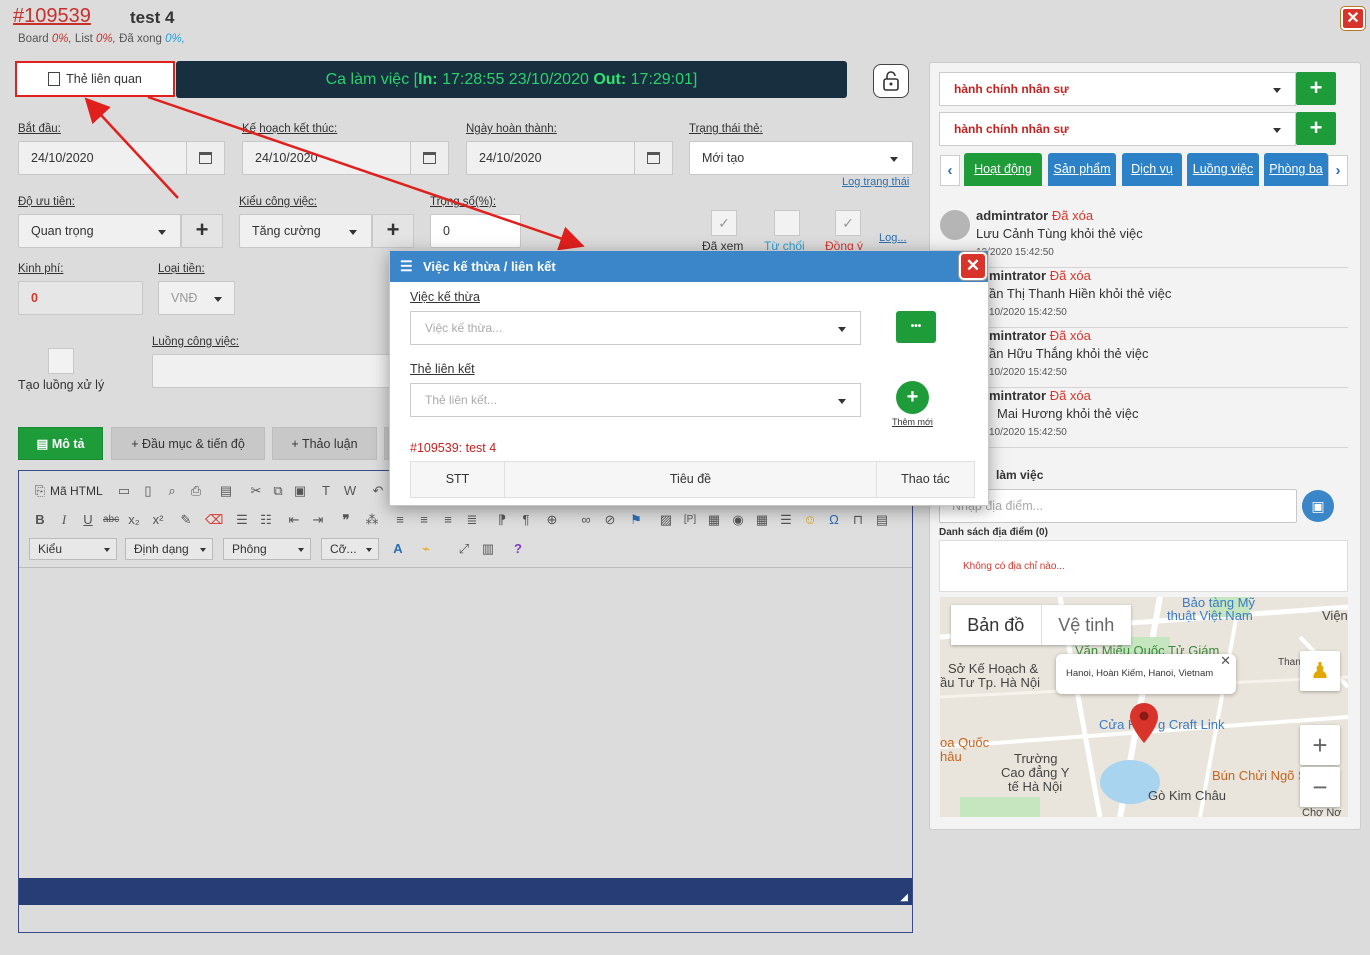 Image resolution: width=1370 pixels, height=955 pixels. What do you see at coordinates (996, 625) in the screenshot?
I see `map-tab-map: Bản đồ` at bounding box center [996, 625].